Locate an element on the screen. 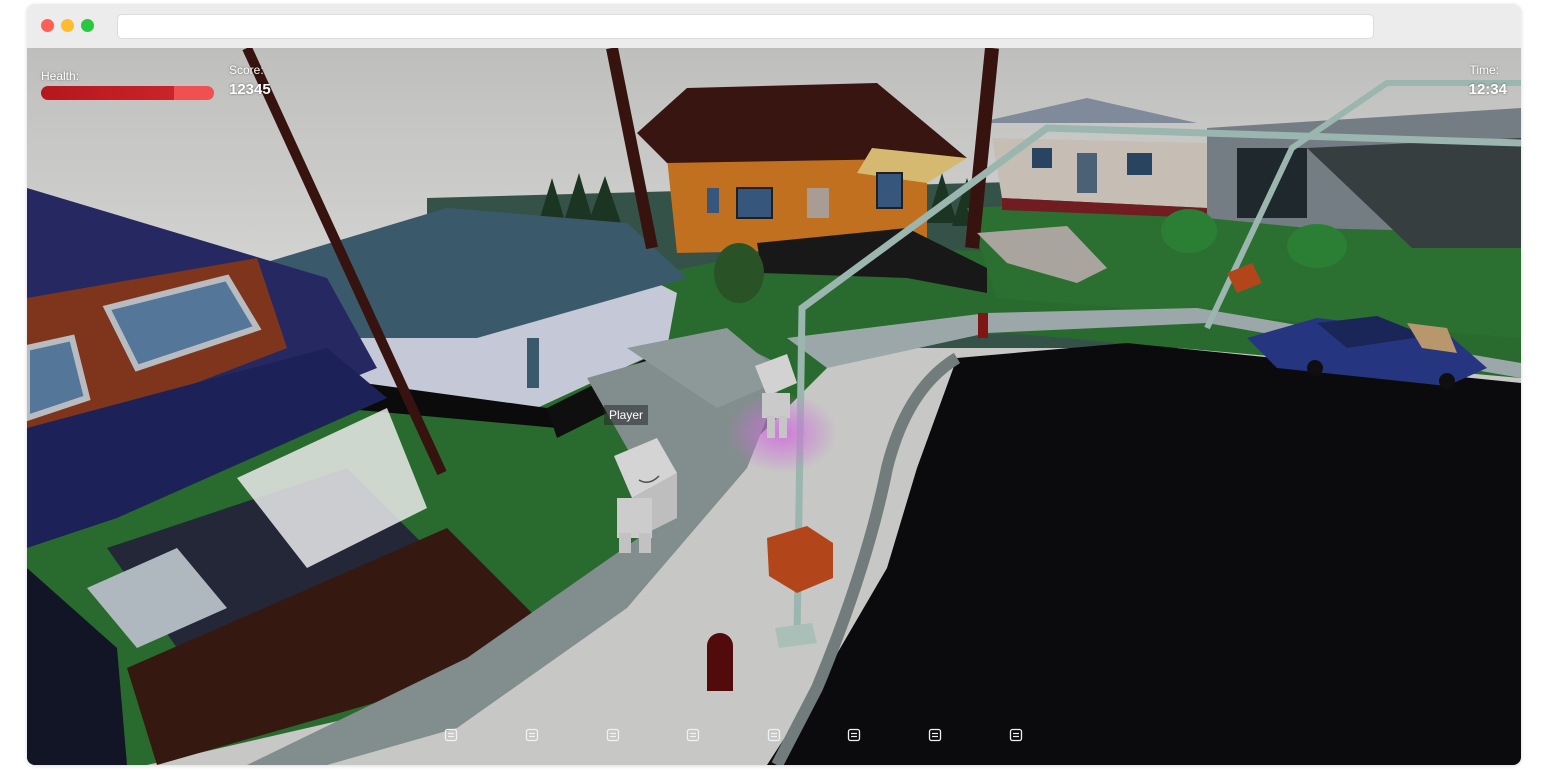 Image resolution: width=1548 pixels, height=770 pixels. player-name-tag: Player is located at coordinates (626, 415).